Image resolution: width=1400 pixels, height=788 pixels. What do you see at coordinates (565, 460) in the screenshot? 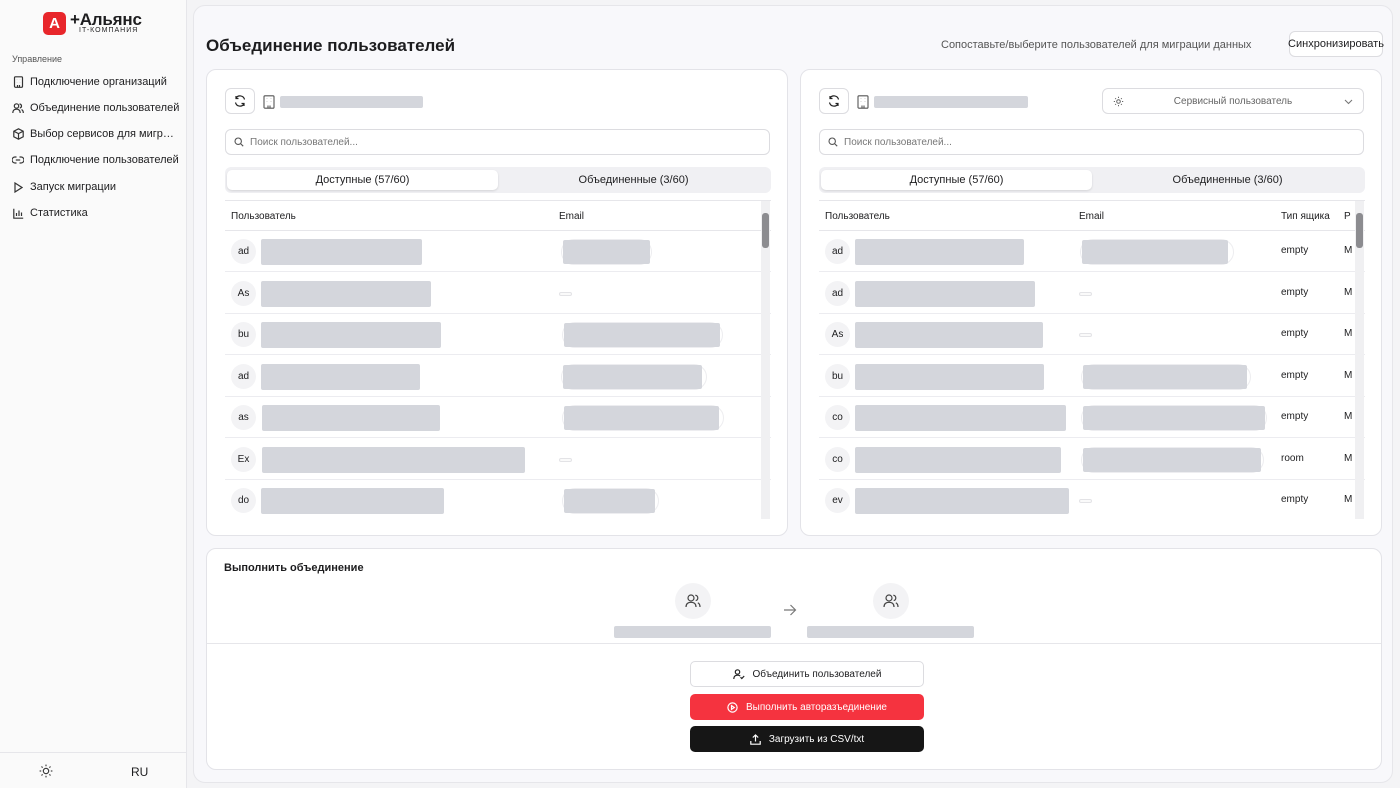
I see `email-empty` at bounding box center [565, 460].